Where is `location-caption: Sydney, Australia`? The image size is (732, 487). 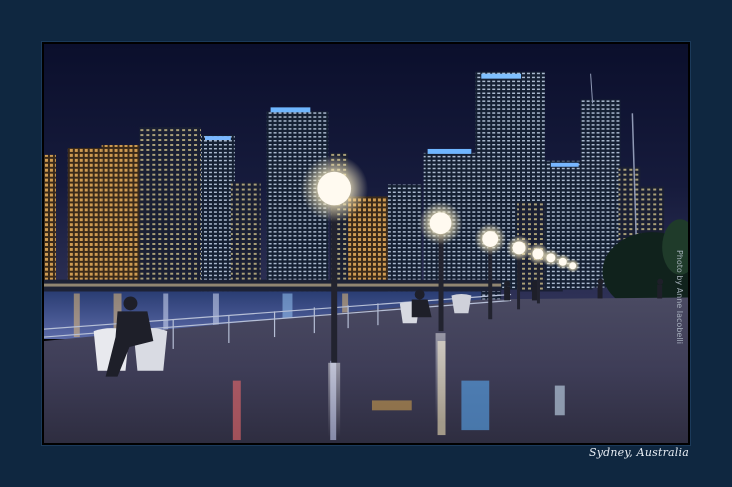 location-caption: Sydney, Australia is located at coordinates (638, 452).